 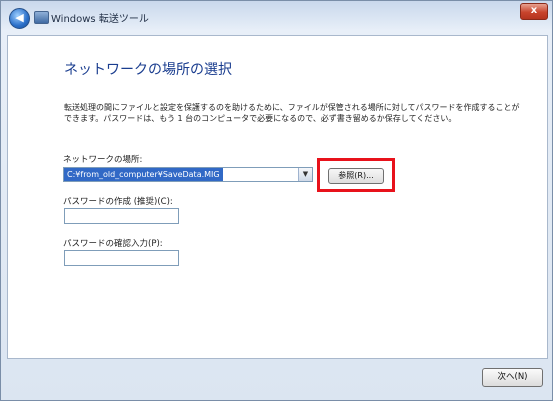 What do you see at coordinates (103, 160) in the screenshot?
I see `network-location-label: ネットワークの場所:` at bounding box center [103, 160].